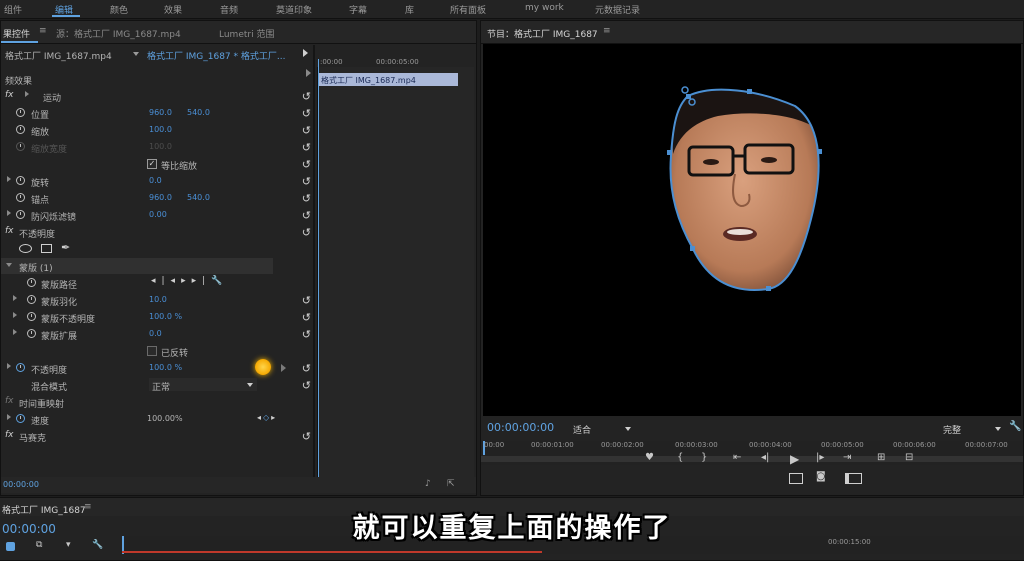 This screenshot has height=561, width=1024. I want to click on zoom-scrollbar, so click(752, 459).